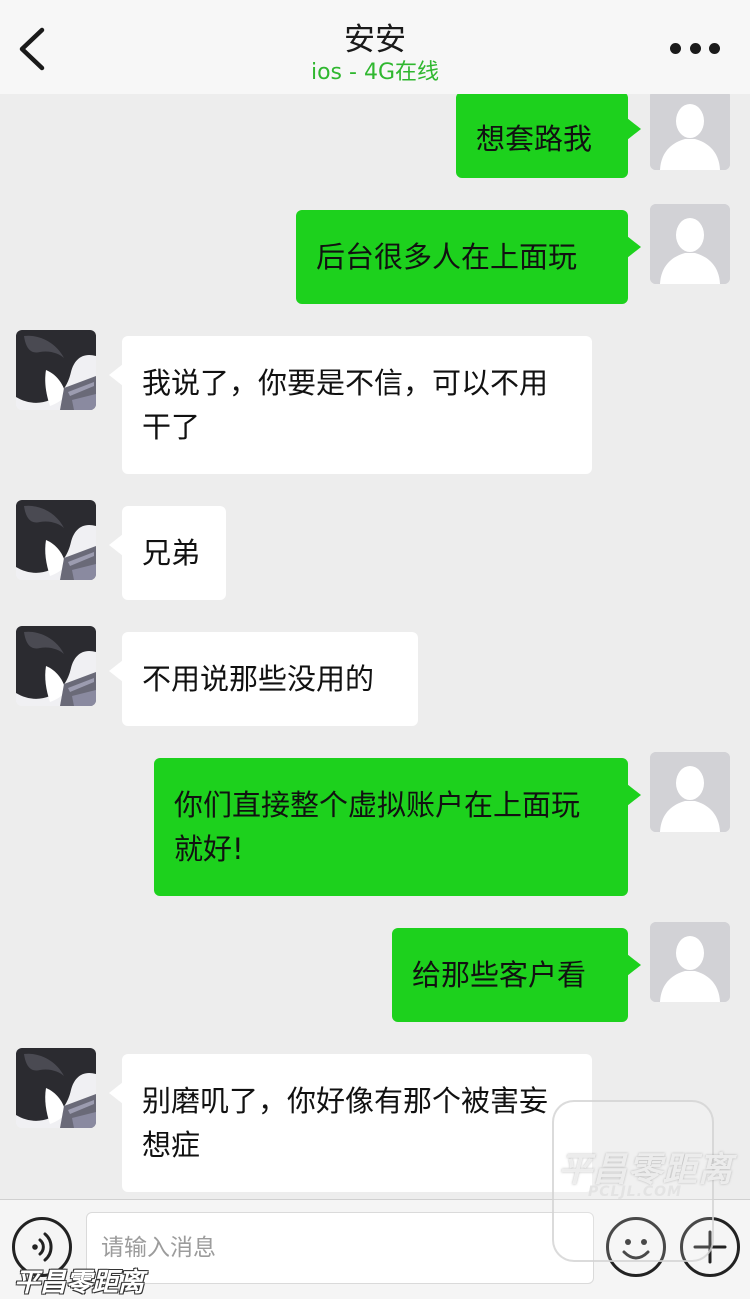 The height and width of the screenshot is (1299, 750). Describe the element at coordinates (79, 1283) in the screenshot. I see `watermark-text: 平昌零距离` at that location.